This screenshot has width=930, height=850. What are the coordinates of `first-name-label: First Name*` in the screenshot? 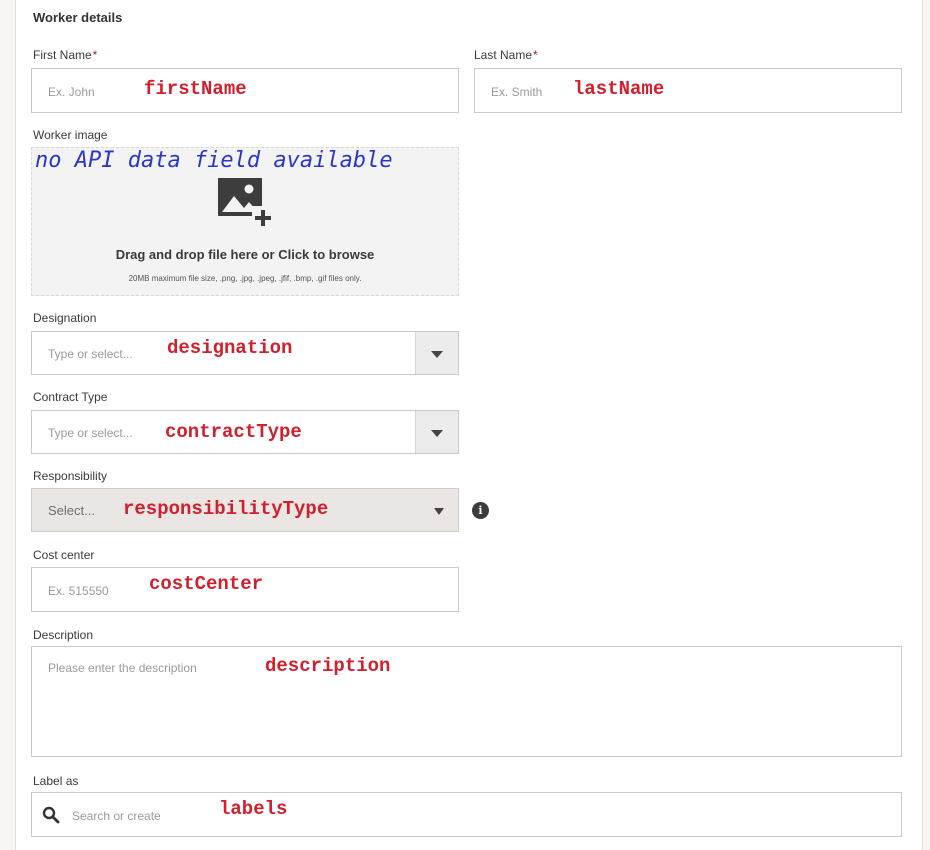 It's located at (65, 55).